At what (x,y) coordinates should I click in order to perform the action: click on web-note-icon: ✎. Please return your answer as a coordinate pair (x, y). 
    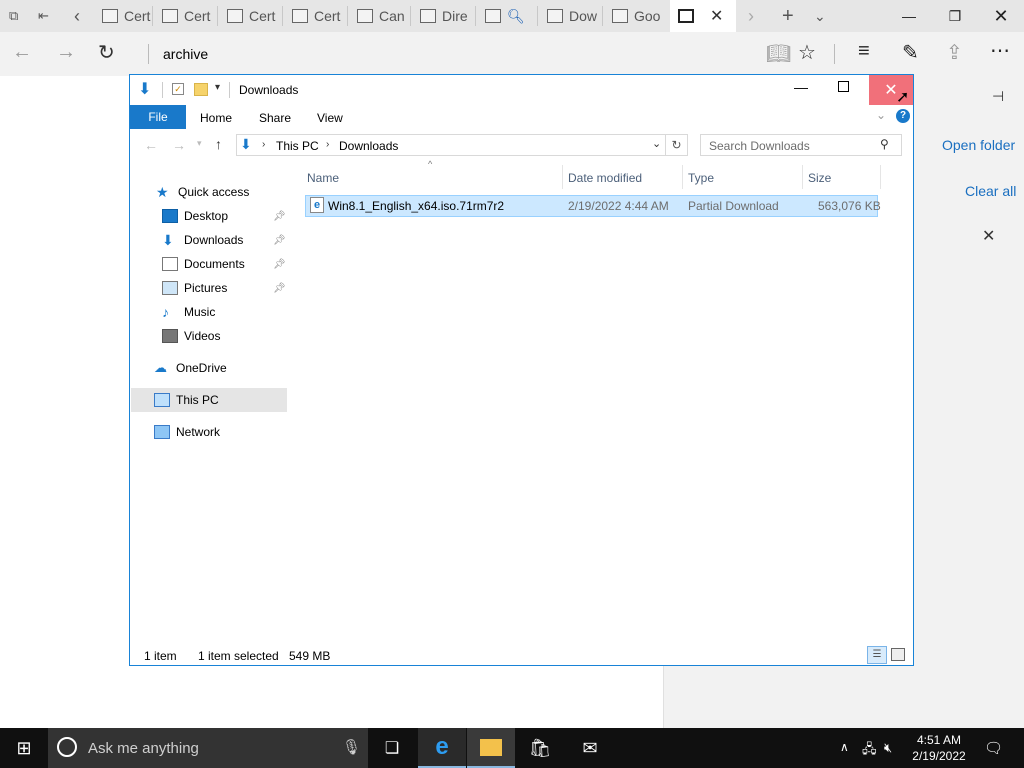
    Looking at the image, I should click on (910, 52).